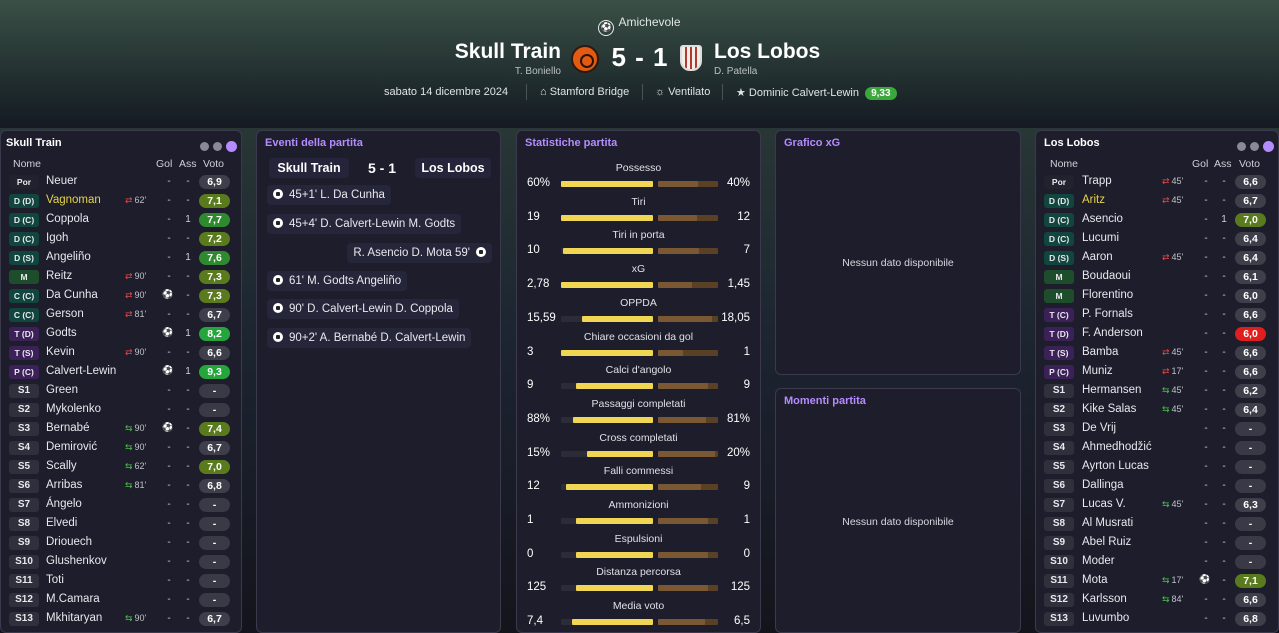  What do you see at coordinates (61, 181) in the screenshot?
I see `player-name: Neuer` at bounding box center [61, 181].